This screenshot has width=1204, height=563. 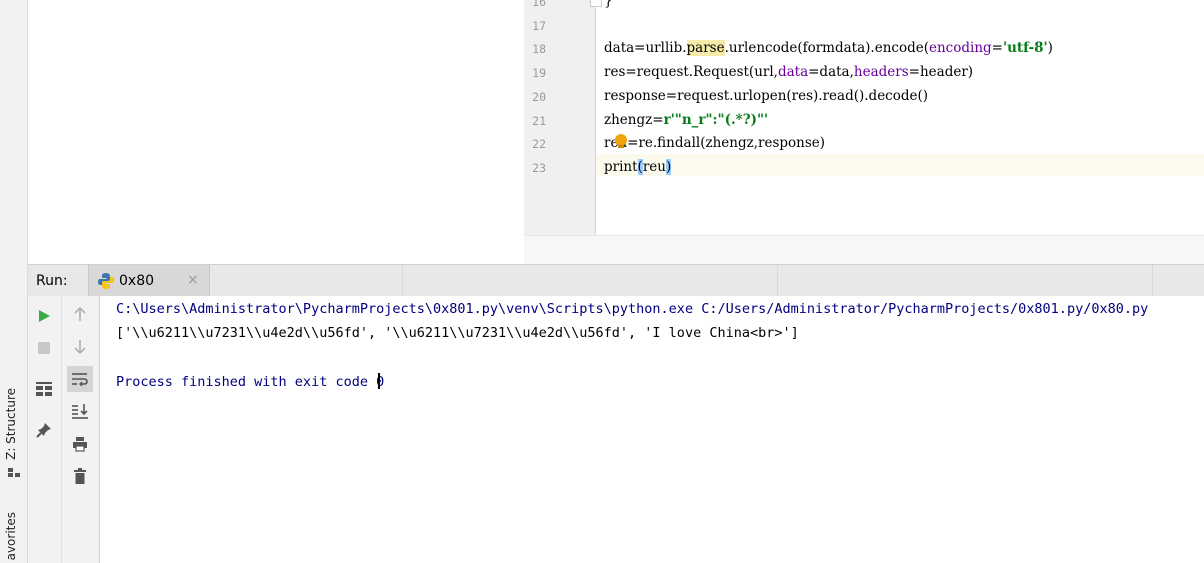 I want to click on print-button, so click(x=80, y=444).